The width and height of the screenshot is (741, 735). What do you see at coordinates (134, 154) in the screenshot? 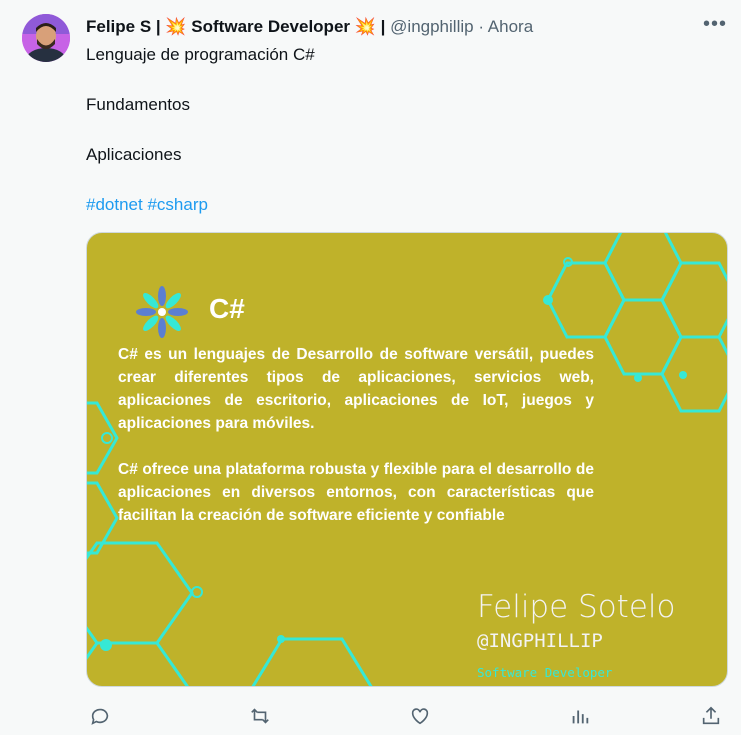
I see `tweet-line-3: Aplicaciones` at bounding box center [134, 154].